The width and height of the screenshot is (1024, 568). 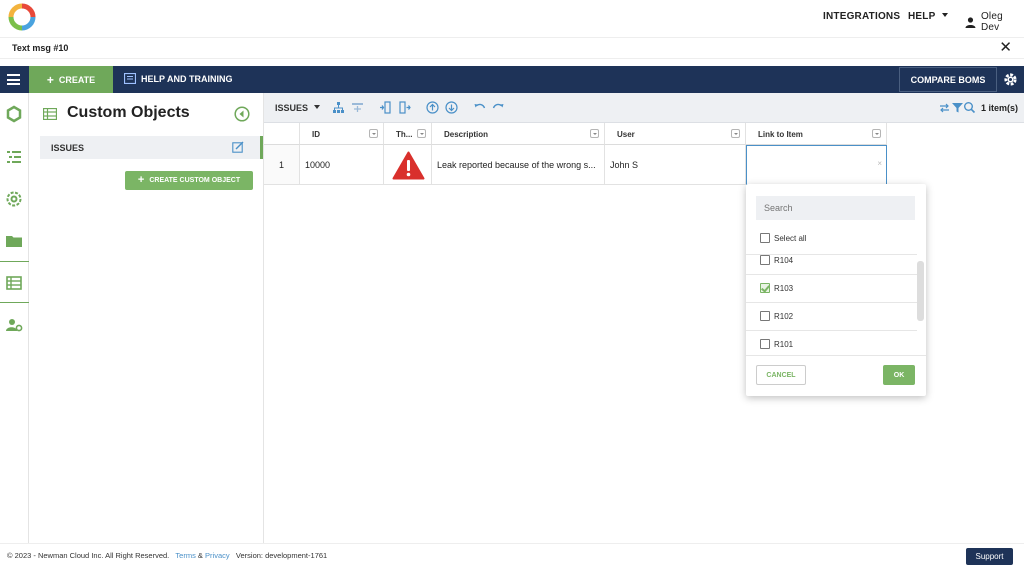 I want to click on help-and-training-label: HELP AND TRAINING, so click(x=187, y=78).